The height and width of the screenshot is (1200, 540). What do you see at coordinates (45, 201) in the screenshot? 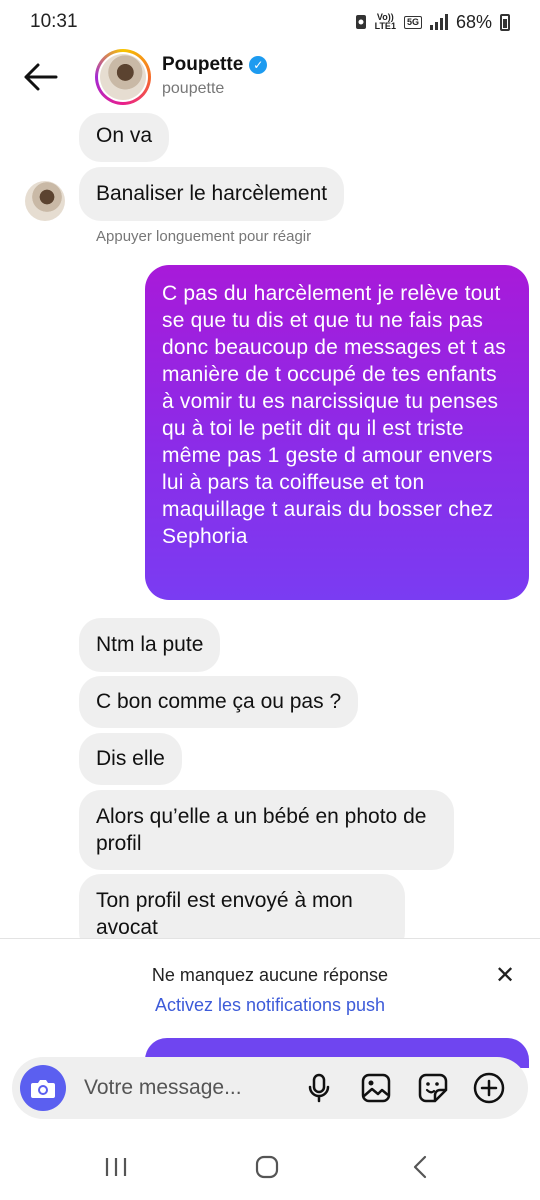
I see `sender-avatar` at bounding box center [45, 201].